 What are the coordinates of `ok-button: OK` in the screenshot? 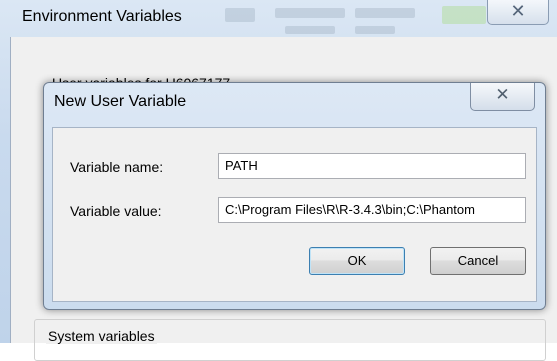 It's located at (357, 261).